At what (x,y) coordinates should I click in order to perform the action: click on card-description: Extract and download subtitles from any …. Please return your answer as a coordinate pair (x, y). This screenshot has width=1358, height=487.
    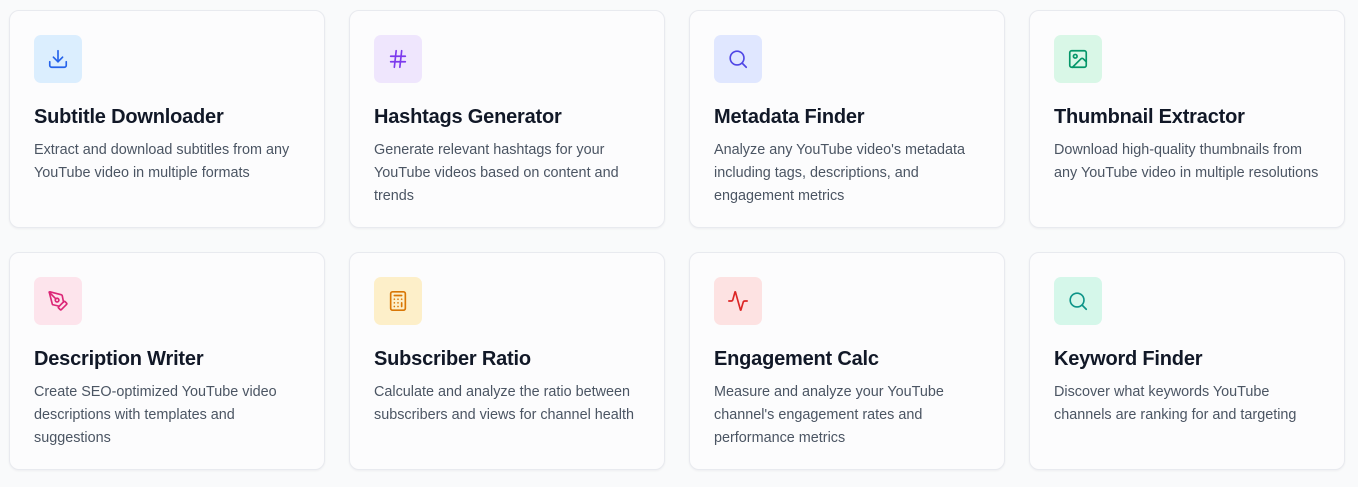
    Looking at the image, I should click on (162, 161).